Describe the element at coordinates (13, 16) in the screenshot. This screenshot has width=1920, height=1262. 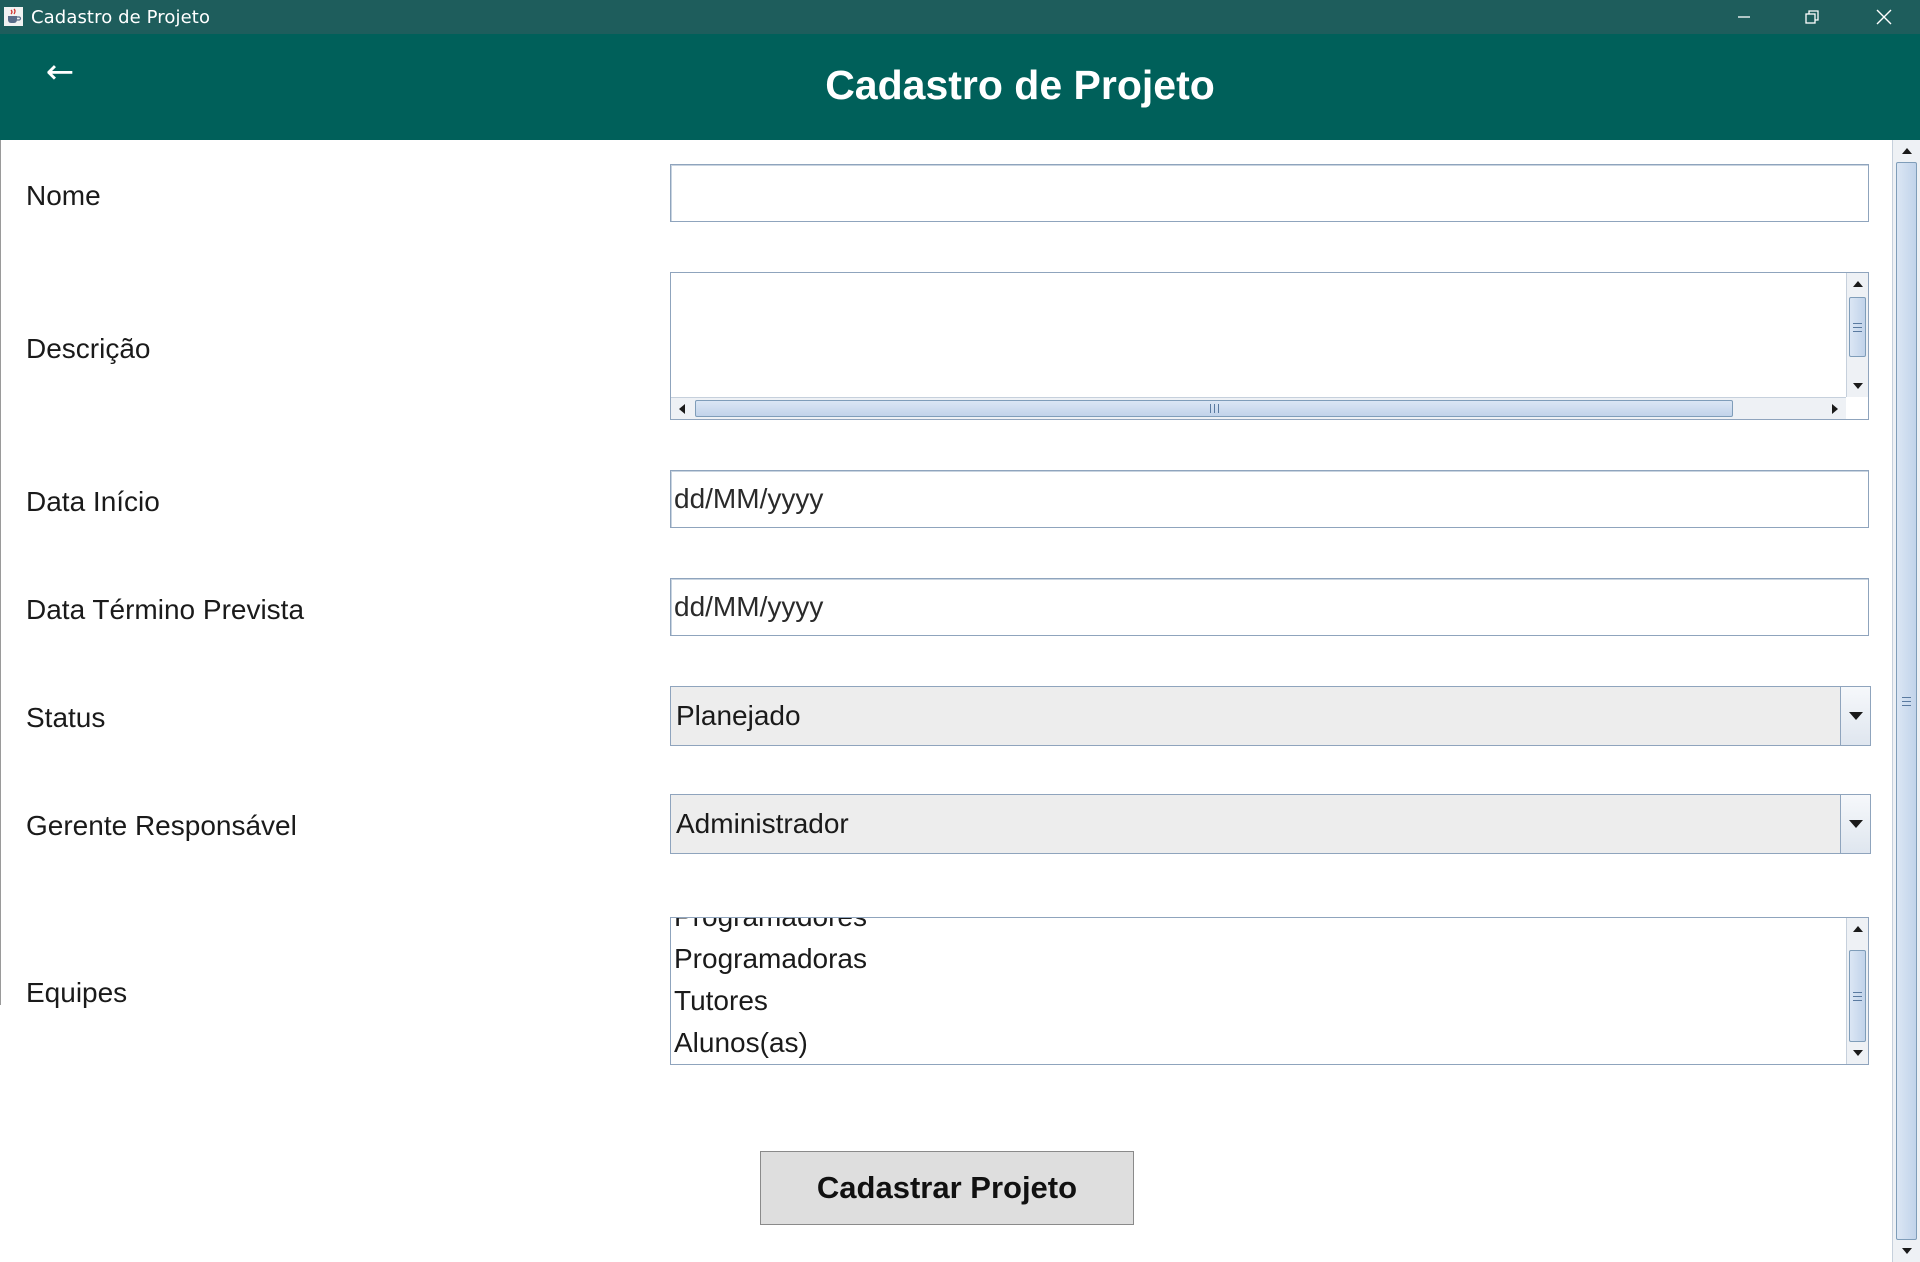
I see `java-cup-icon` at that location.